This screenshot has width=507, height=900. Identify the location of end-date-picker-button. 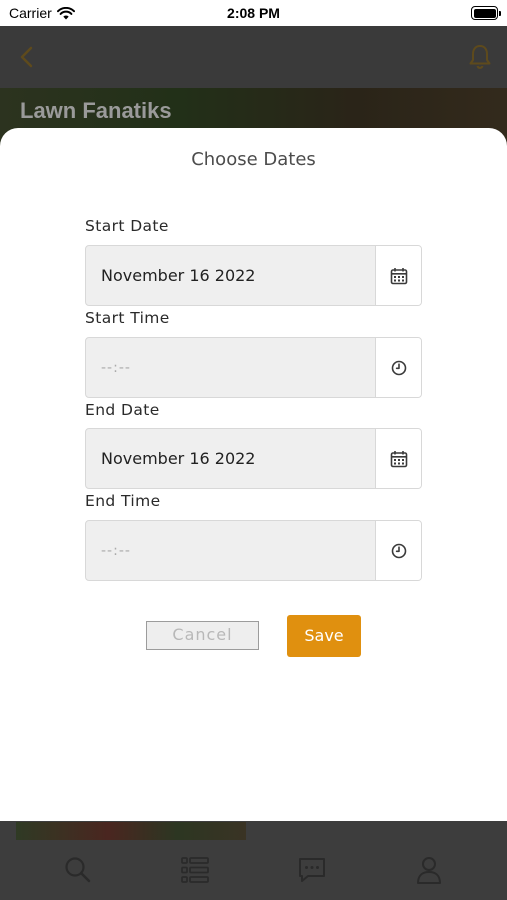
(398, 458).